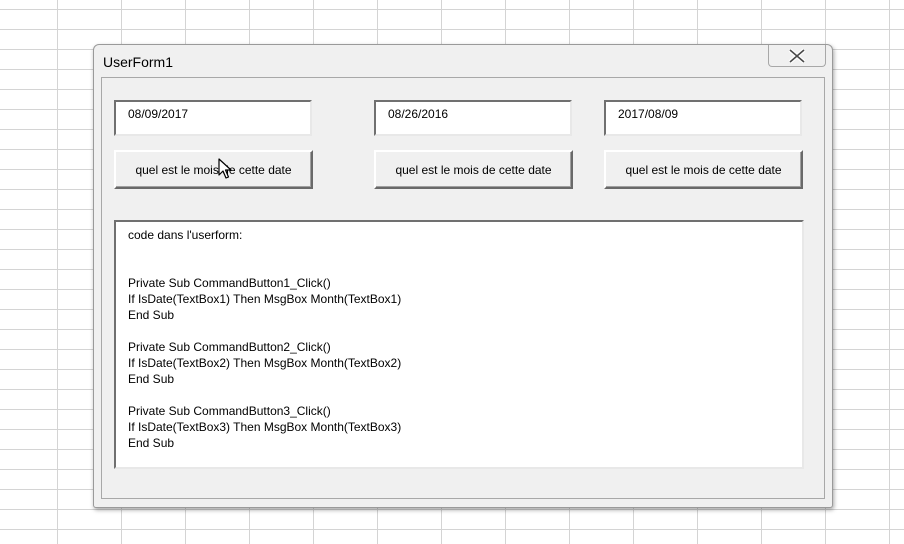  I want to click on month-button-2: quel est le mois de cette date, so click(473, 169).